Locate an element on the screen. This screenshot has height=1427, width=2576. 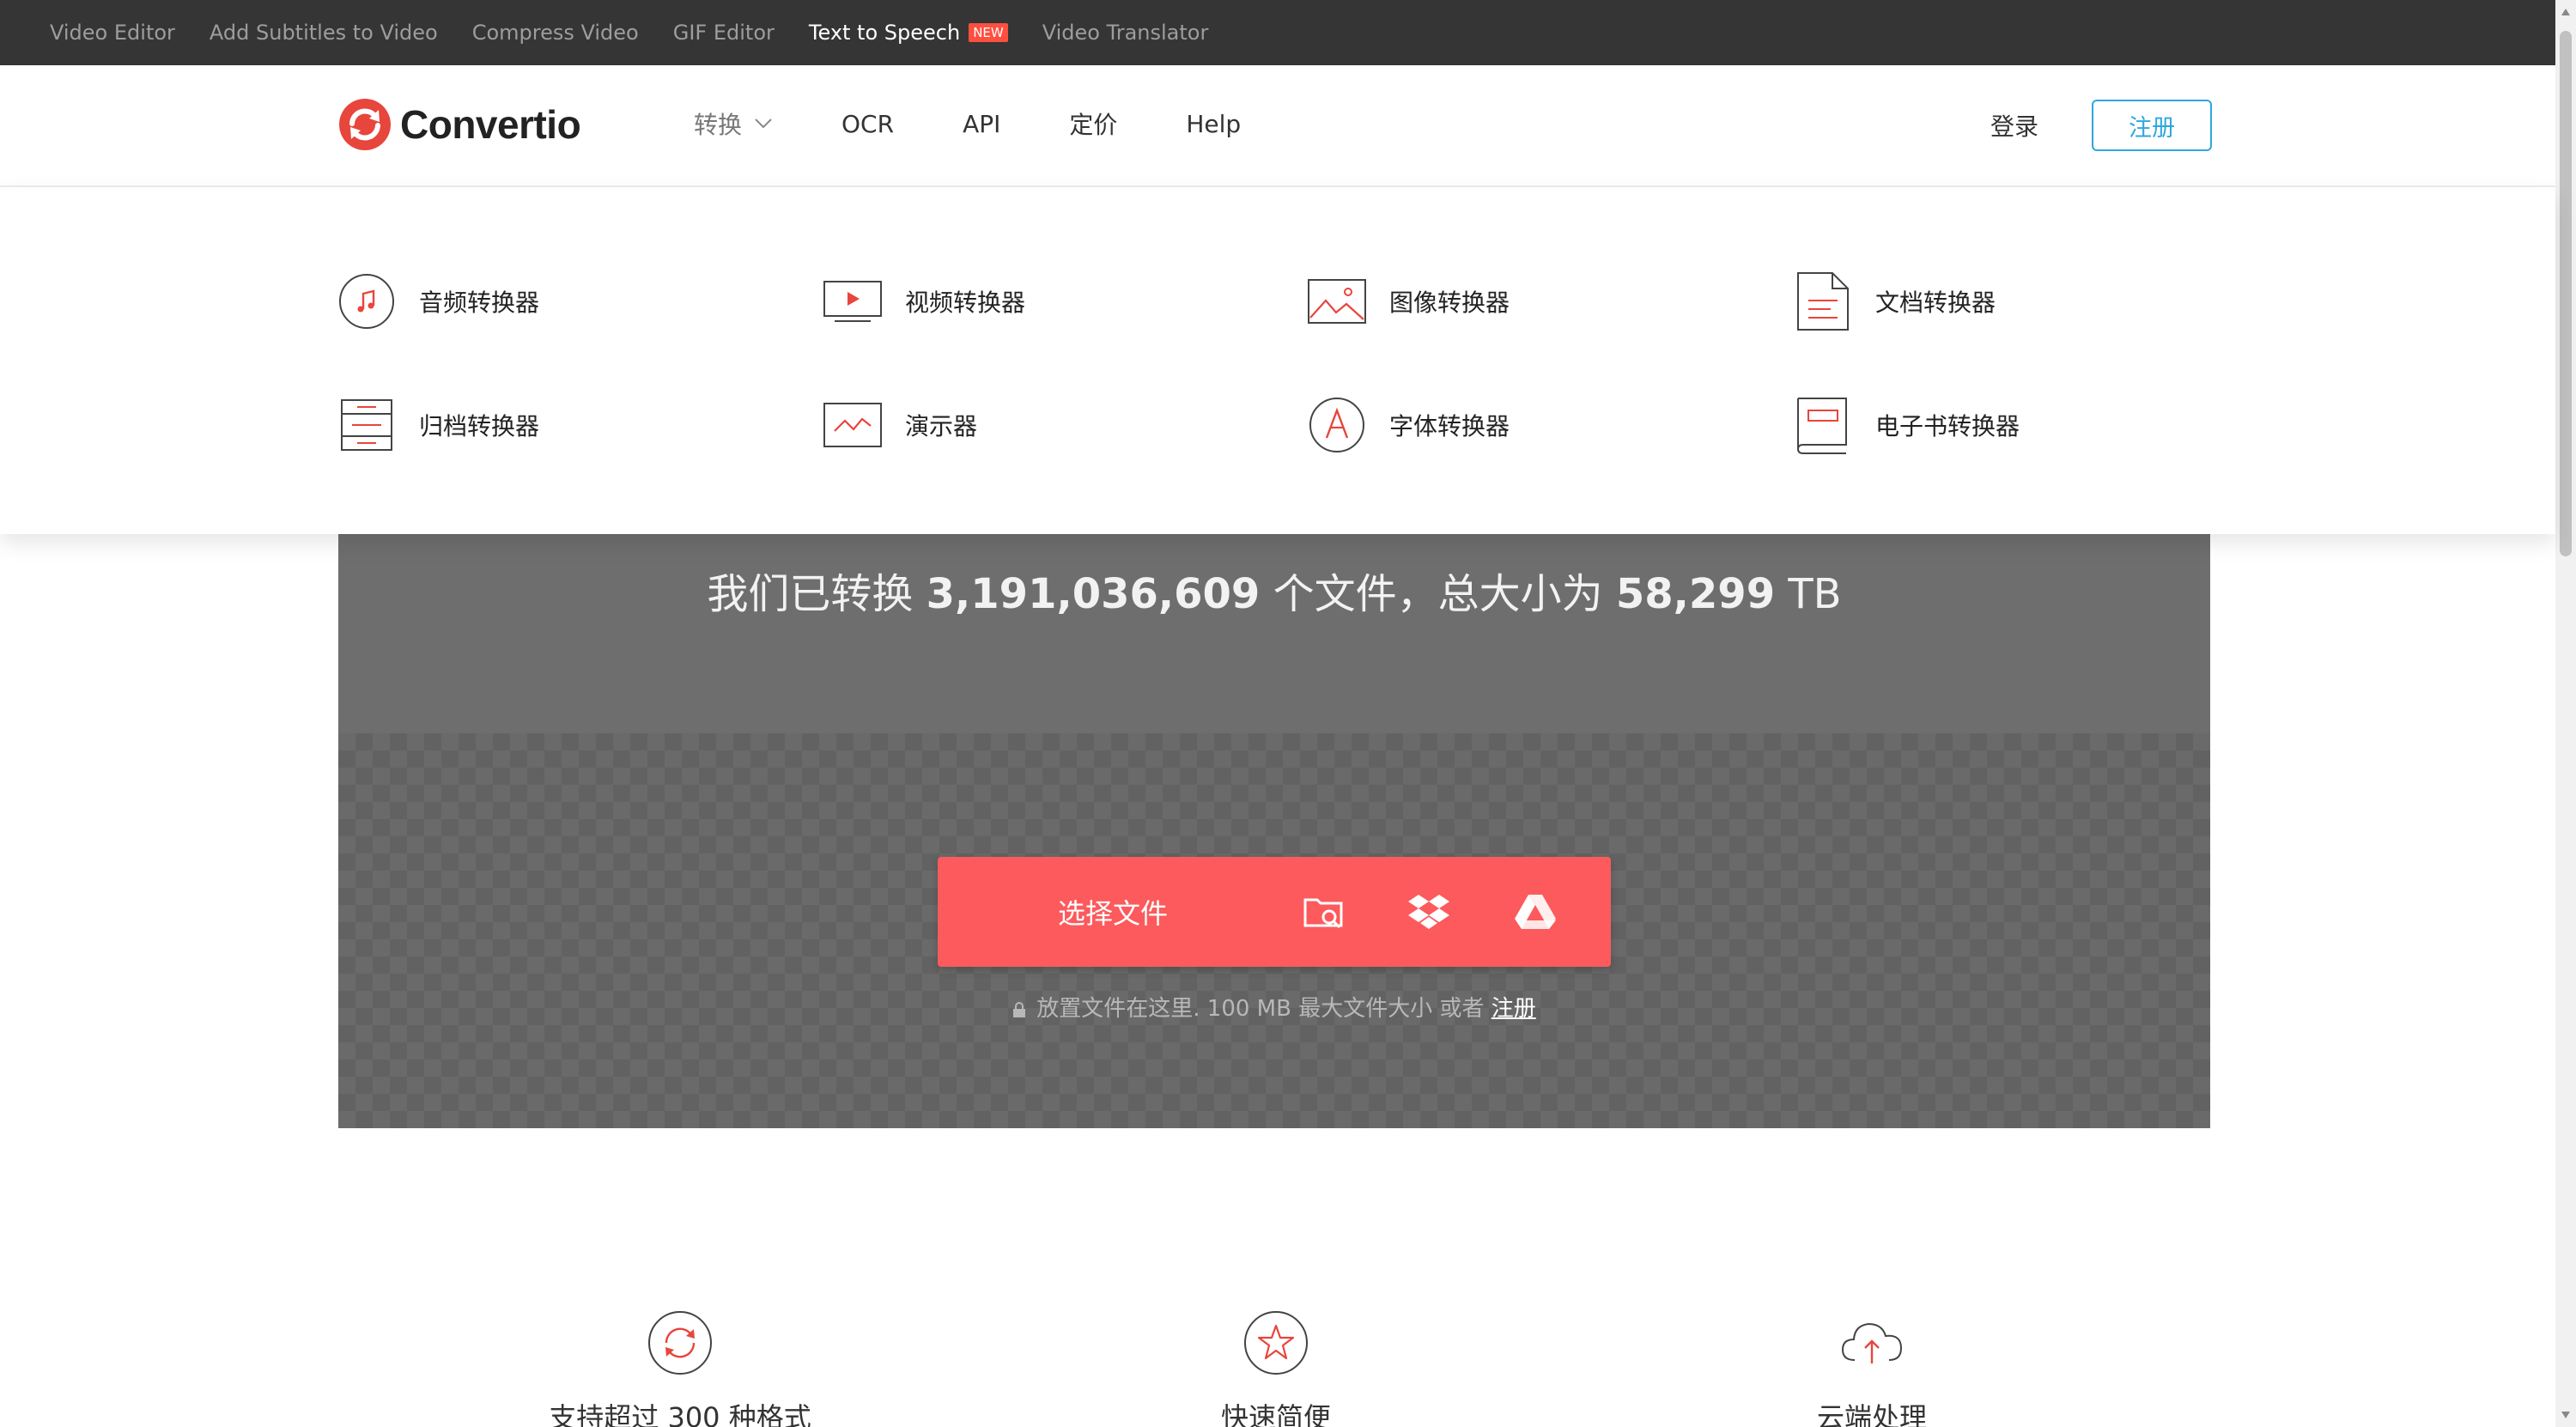
folder-search-icon is located at coordinates (1324, 912).